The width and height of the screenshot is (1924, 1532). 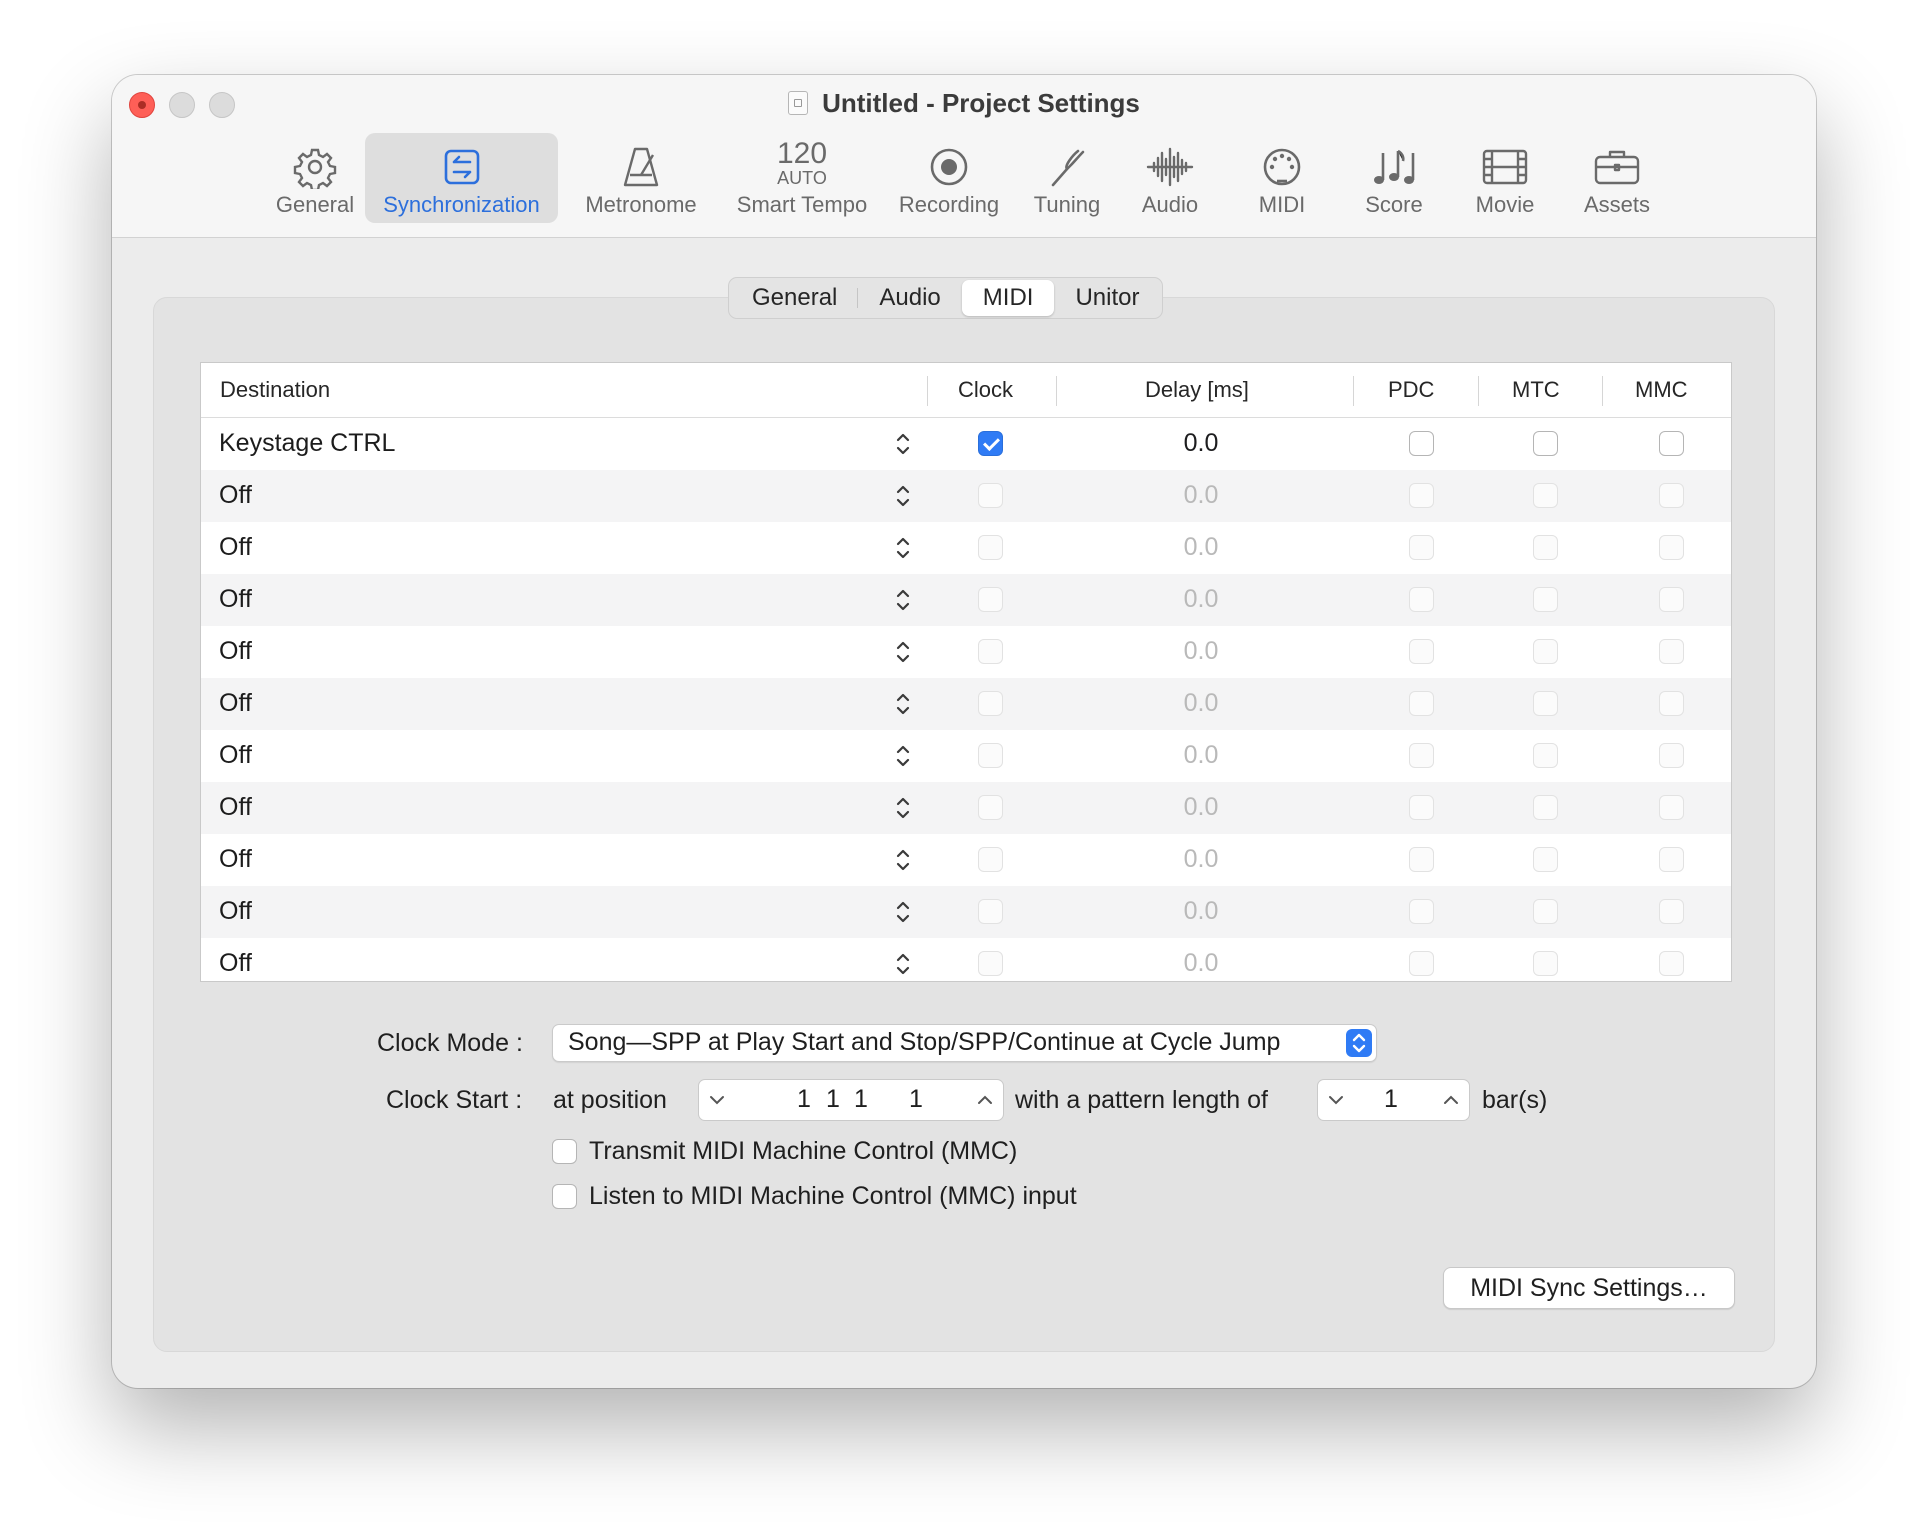 What do you see at coordinates (1617, 178) in the screenshot?
I see `toolbar-assets: Assets` at bounding box center [1617, 178].